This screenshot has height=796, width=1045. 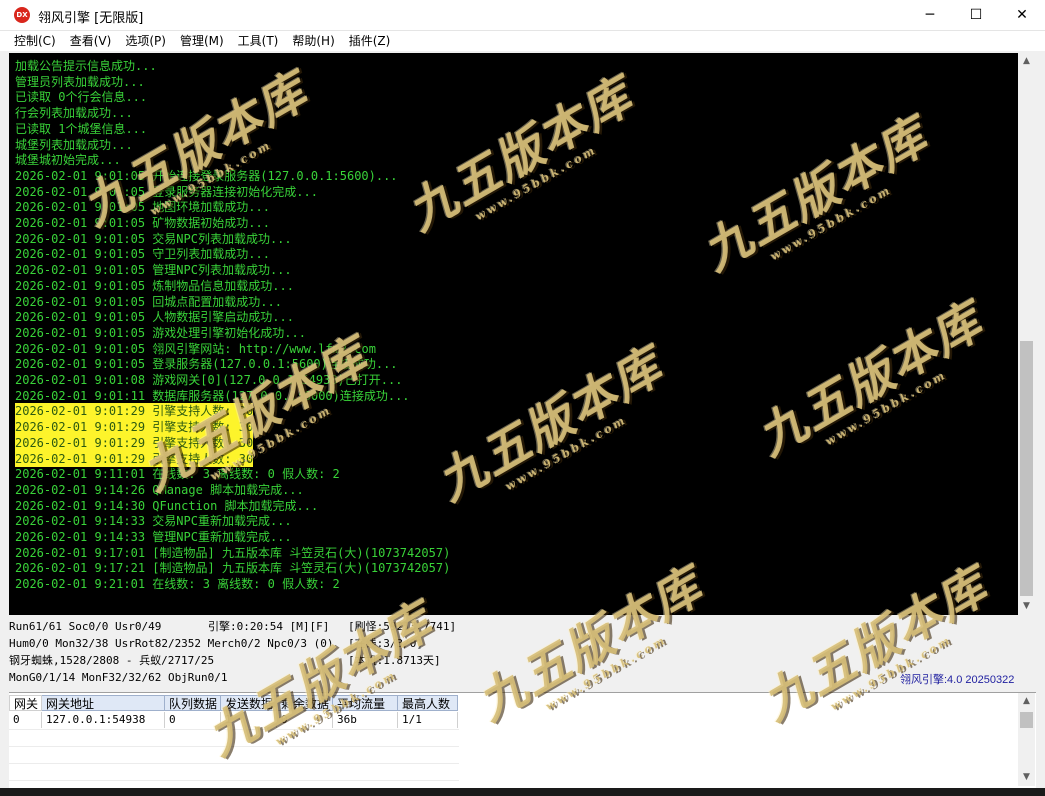 I want to click on cell-gateway-id: 0, so click(x=25, y=720).